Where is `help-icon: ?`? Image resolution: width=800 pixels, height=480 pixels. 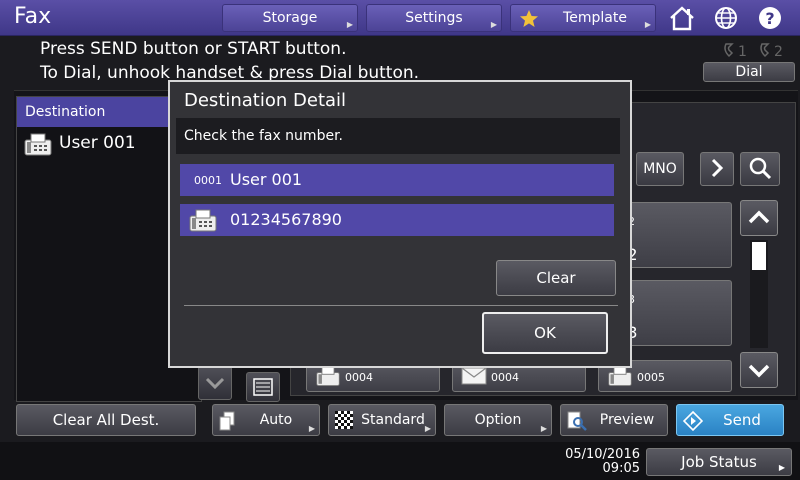
help-icon: ? is located at coordinates (770, 18).